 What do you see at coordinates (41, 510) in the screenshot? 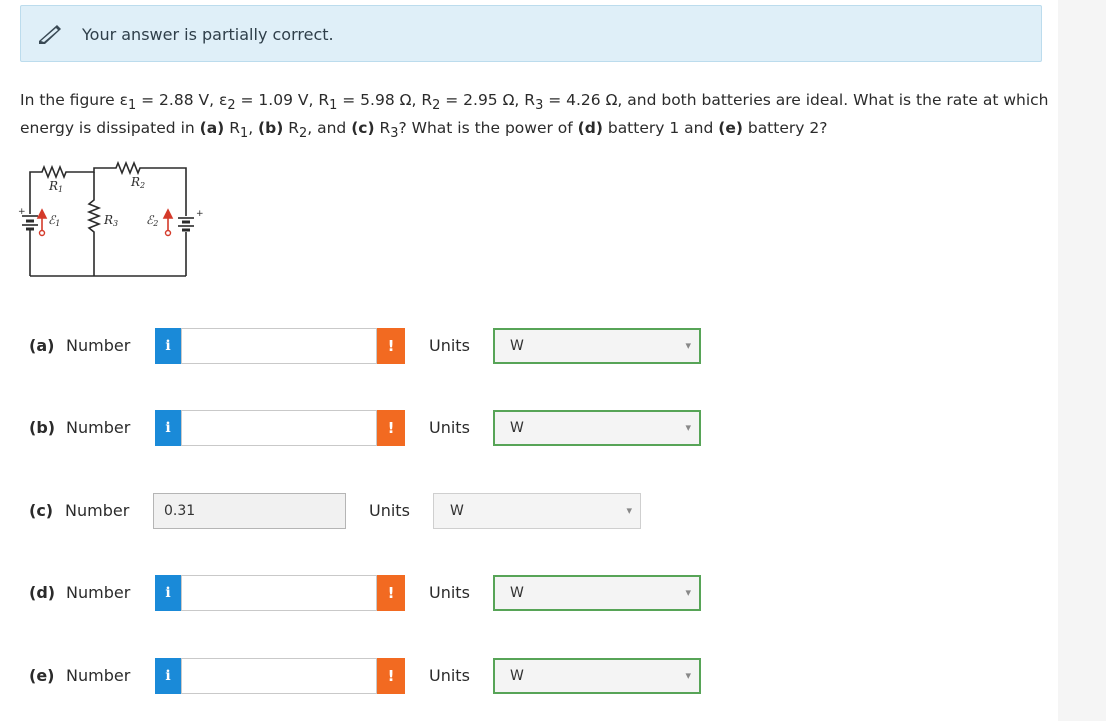
I see `part-label: (c)` at bounding box center [41, 510].